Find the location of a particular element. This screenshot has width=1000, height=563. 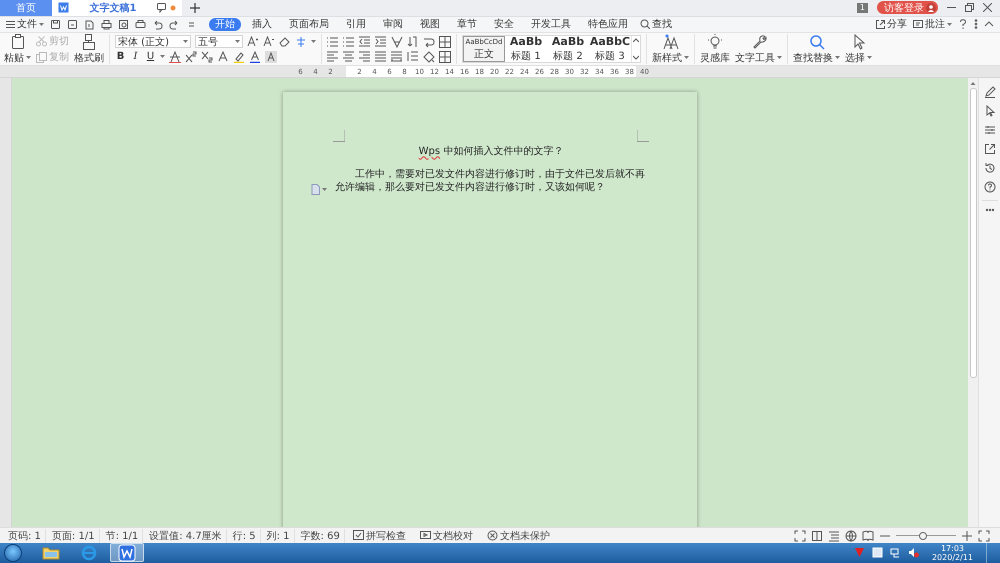

page-view-icon is located at coordinates (817, 536).